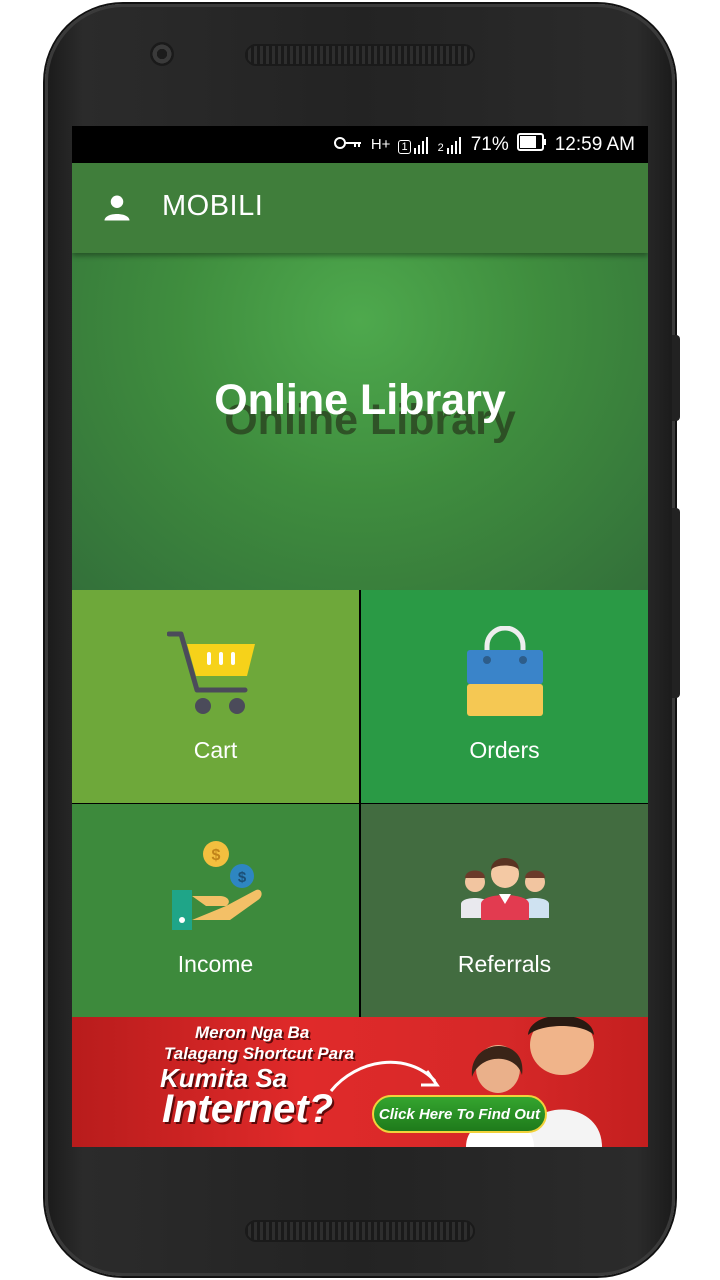  I want to click on income-tile: $ $ Income, so click(215, 910).